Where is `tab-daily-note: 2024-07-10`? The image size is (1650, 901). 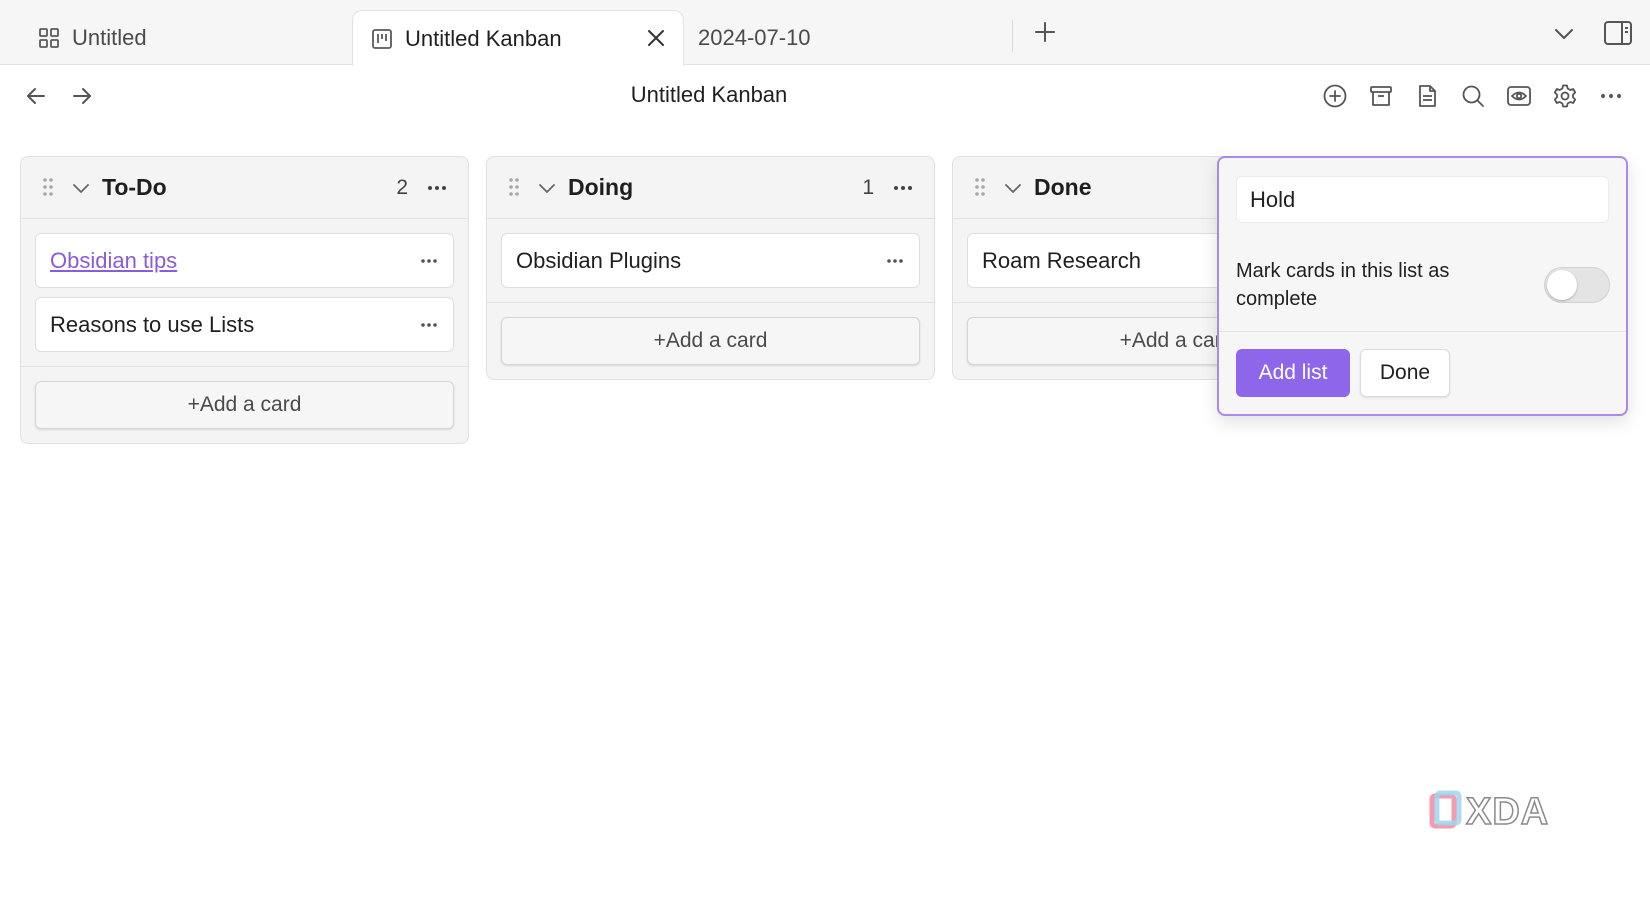 tab-daily-note: 2024-07-10 is located at coordinates (848, 37).